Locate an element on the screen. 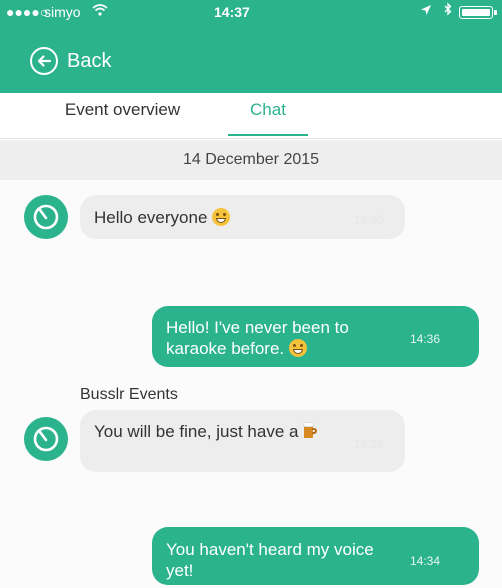 Image resolution: width=502 pixels, height=588 pixels. message-text: You will be fine, just have a is located at coordinates (214, 431).